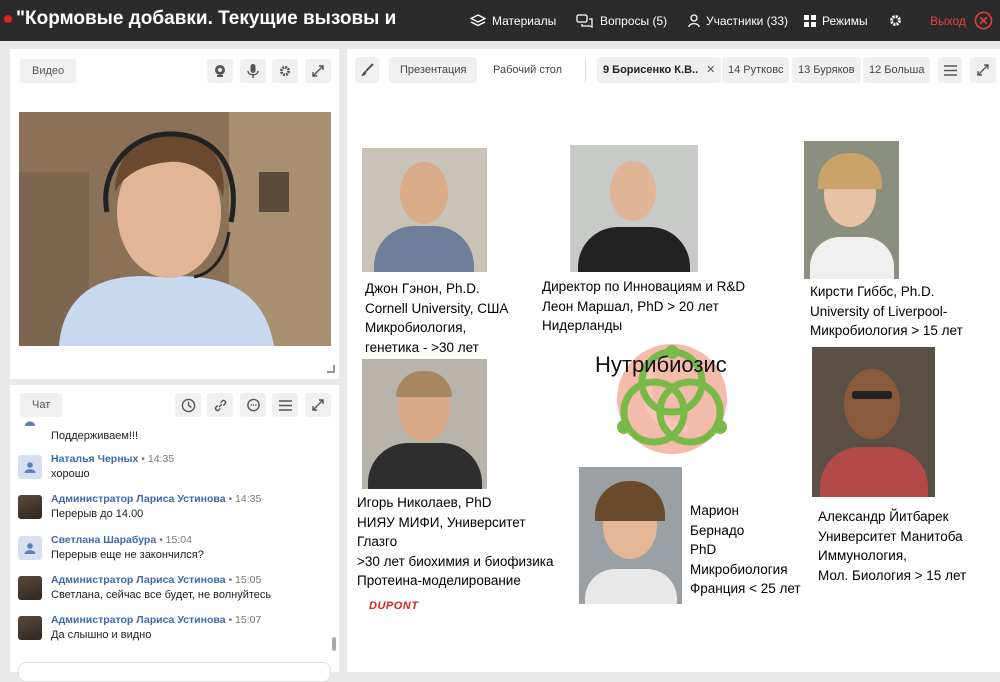 Image resolution: width=1000 pixels, height=682 pixels. Describe the element at coordinates (433, 70) in the screenshot. I see `tab-presentation: Презентация` at that location.